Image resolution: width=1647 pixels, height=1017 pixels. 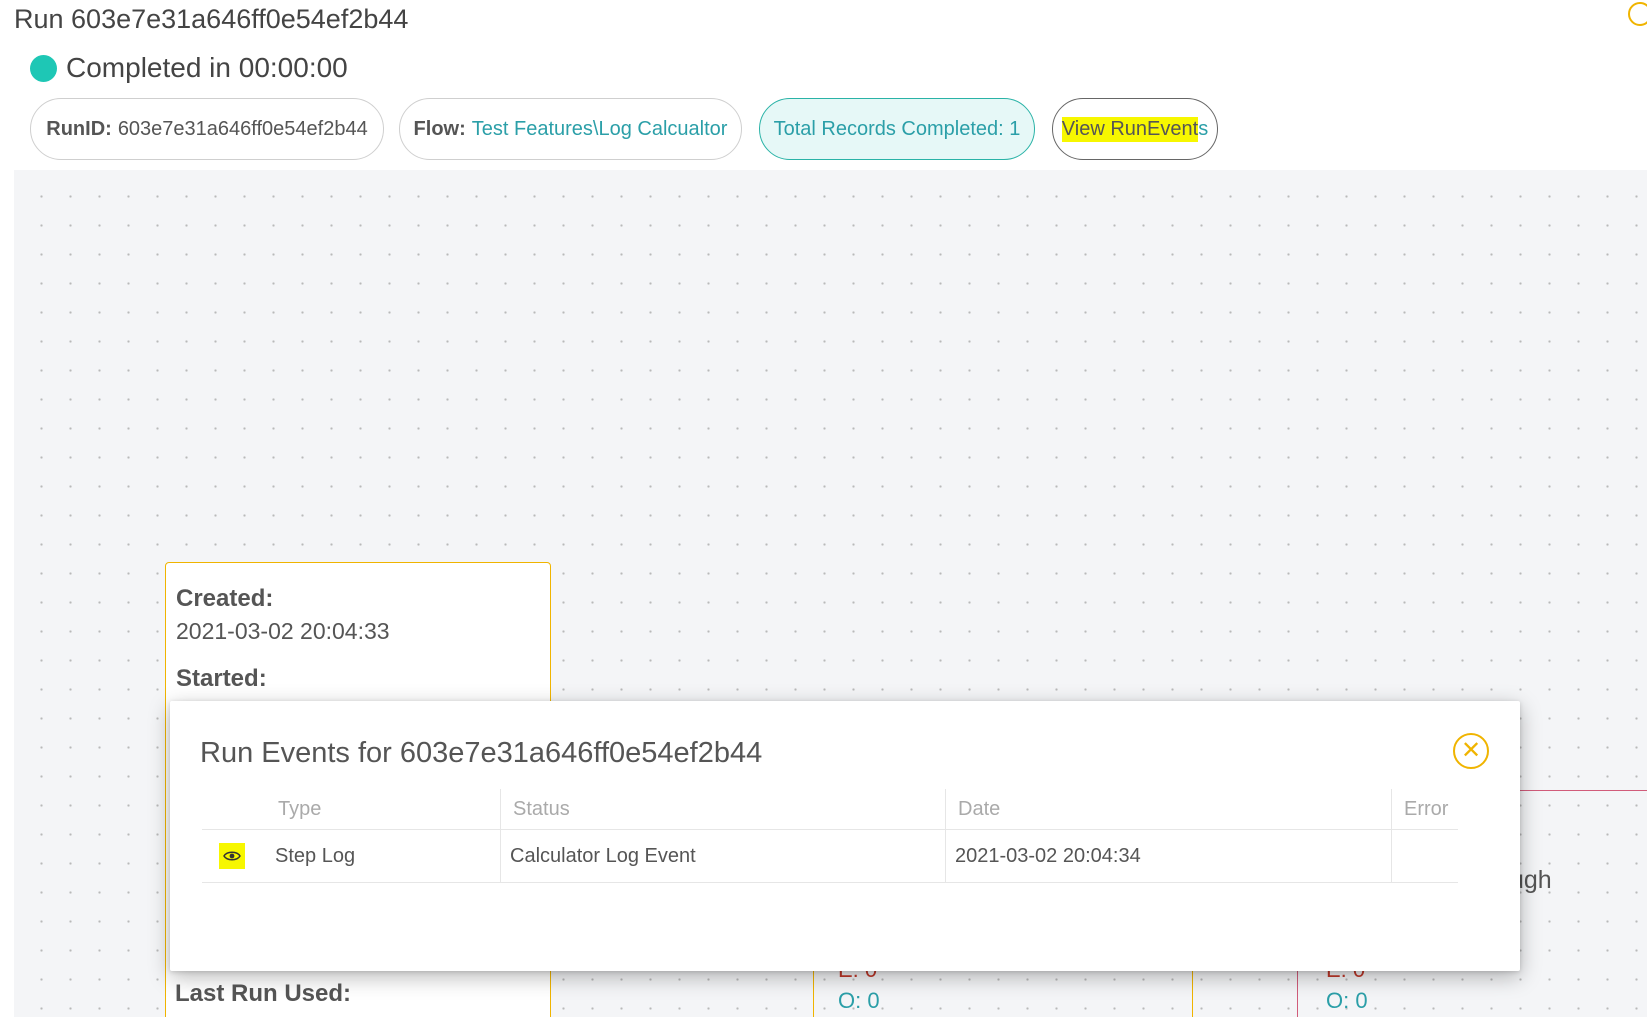 I want to click on eye-icon, so click(x=232, y=856).